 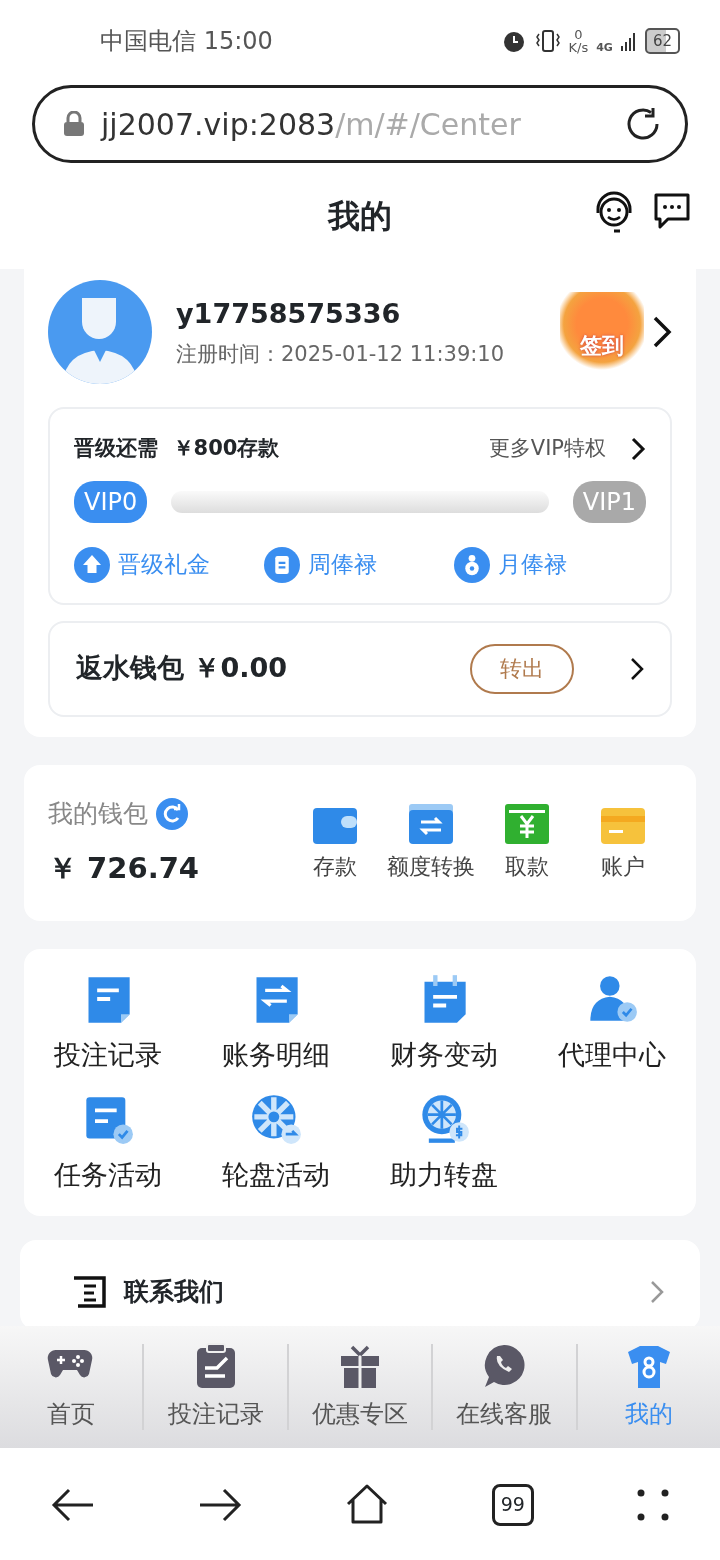 What do you see at coordinates (527, 824) in the screenshot?
I see `cash-box-icon` at bounding box center [527, 824].